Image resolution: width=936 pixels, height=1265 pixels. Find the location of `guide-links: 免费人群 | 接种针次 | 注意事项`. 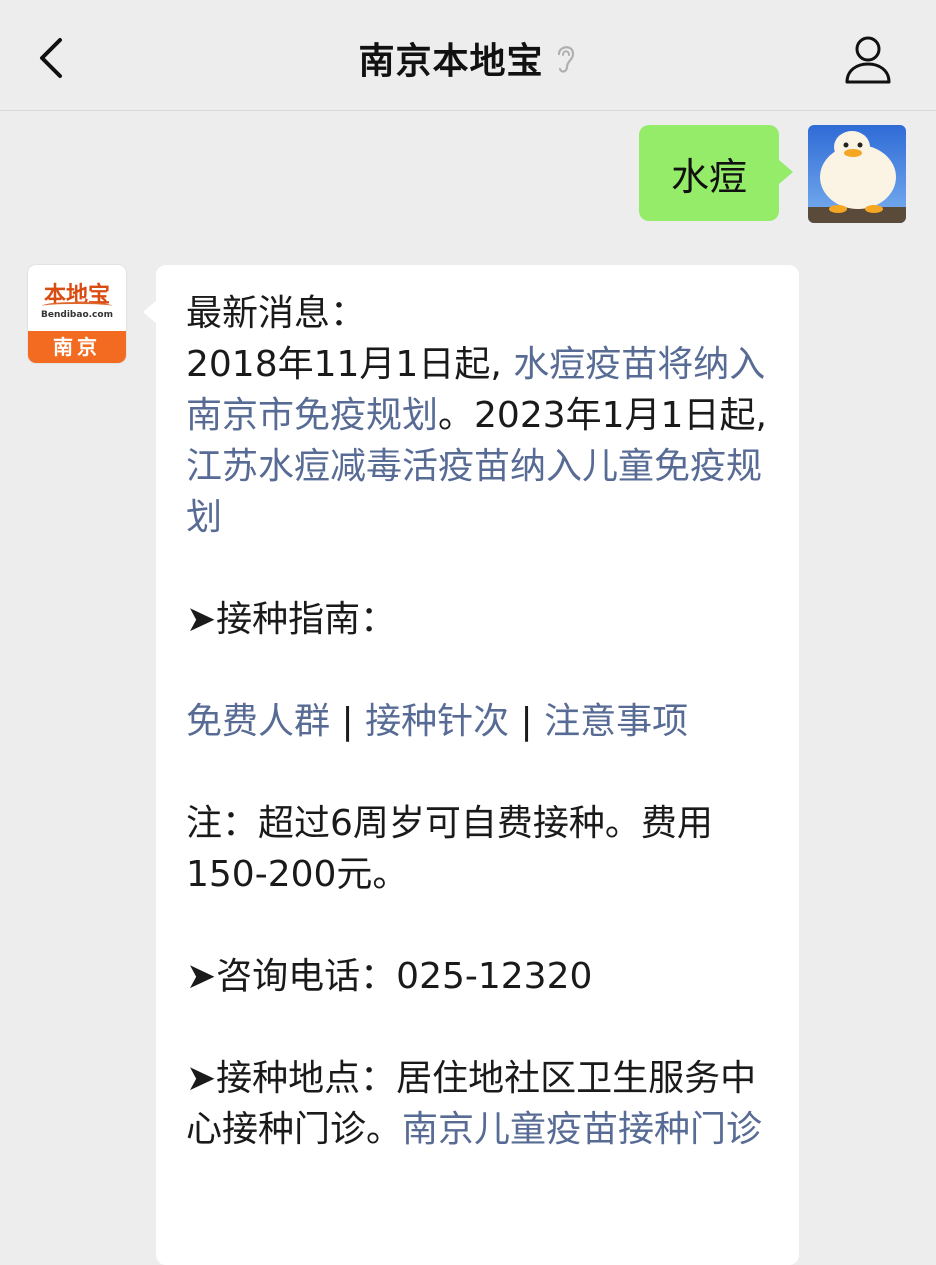

guide-links: 免费人群 | 接种针次 | 注意事项 is located at coordinates (483, 721).